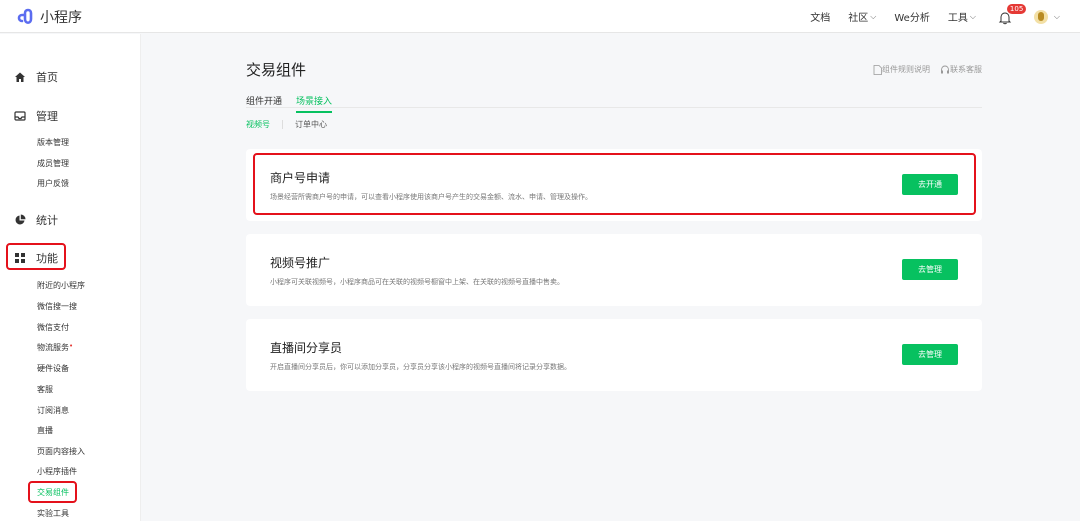  What do you see at coordinates (614, 101) in the screenshot?
I see `tabs: 组件开通 场景接入` at bounding box center [614, 101].